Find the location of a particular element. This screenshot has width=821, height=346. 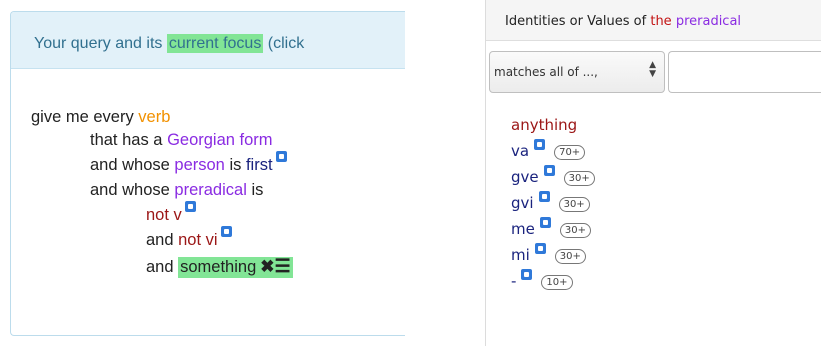

item-label: gvi is located at coordinates (522, 203).